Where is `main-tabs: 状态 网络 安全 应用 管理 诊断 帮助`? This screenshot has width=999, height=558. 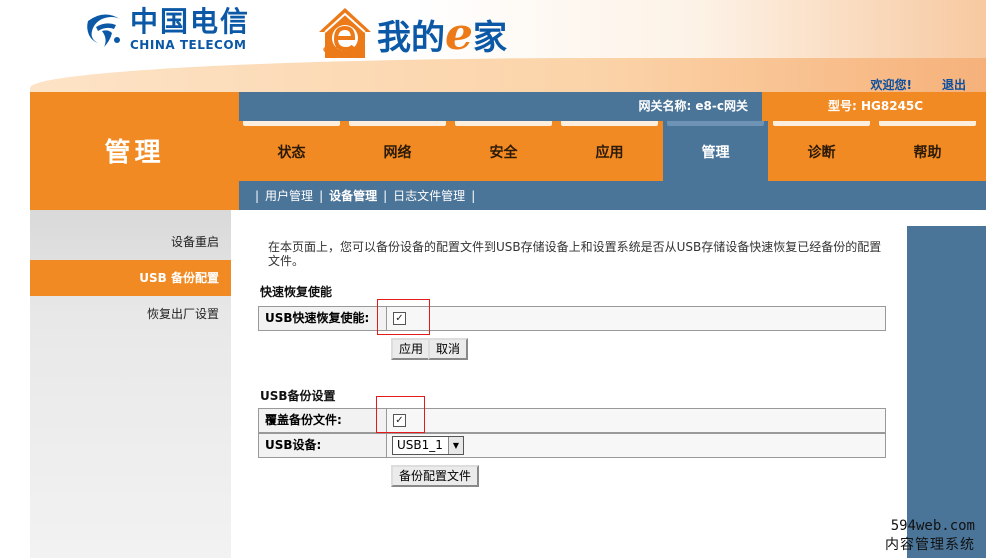
main-tabs: 状态 网络 安全 应用 管理 诊断 帮助 is located at coordinates (612, 151).